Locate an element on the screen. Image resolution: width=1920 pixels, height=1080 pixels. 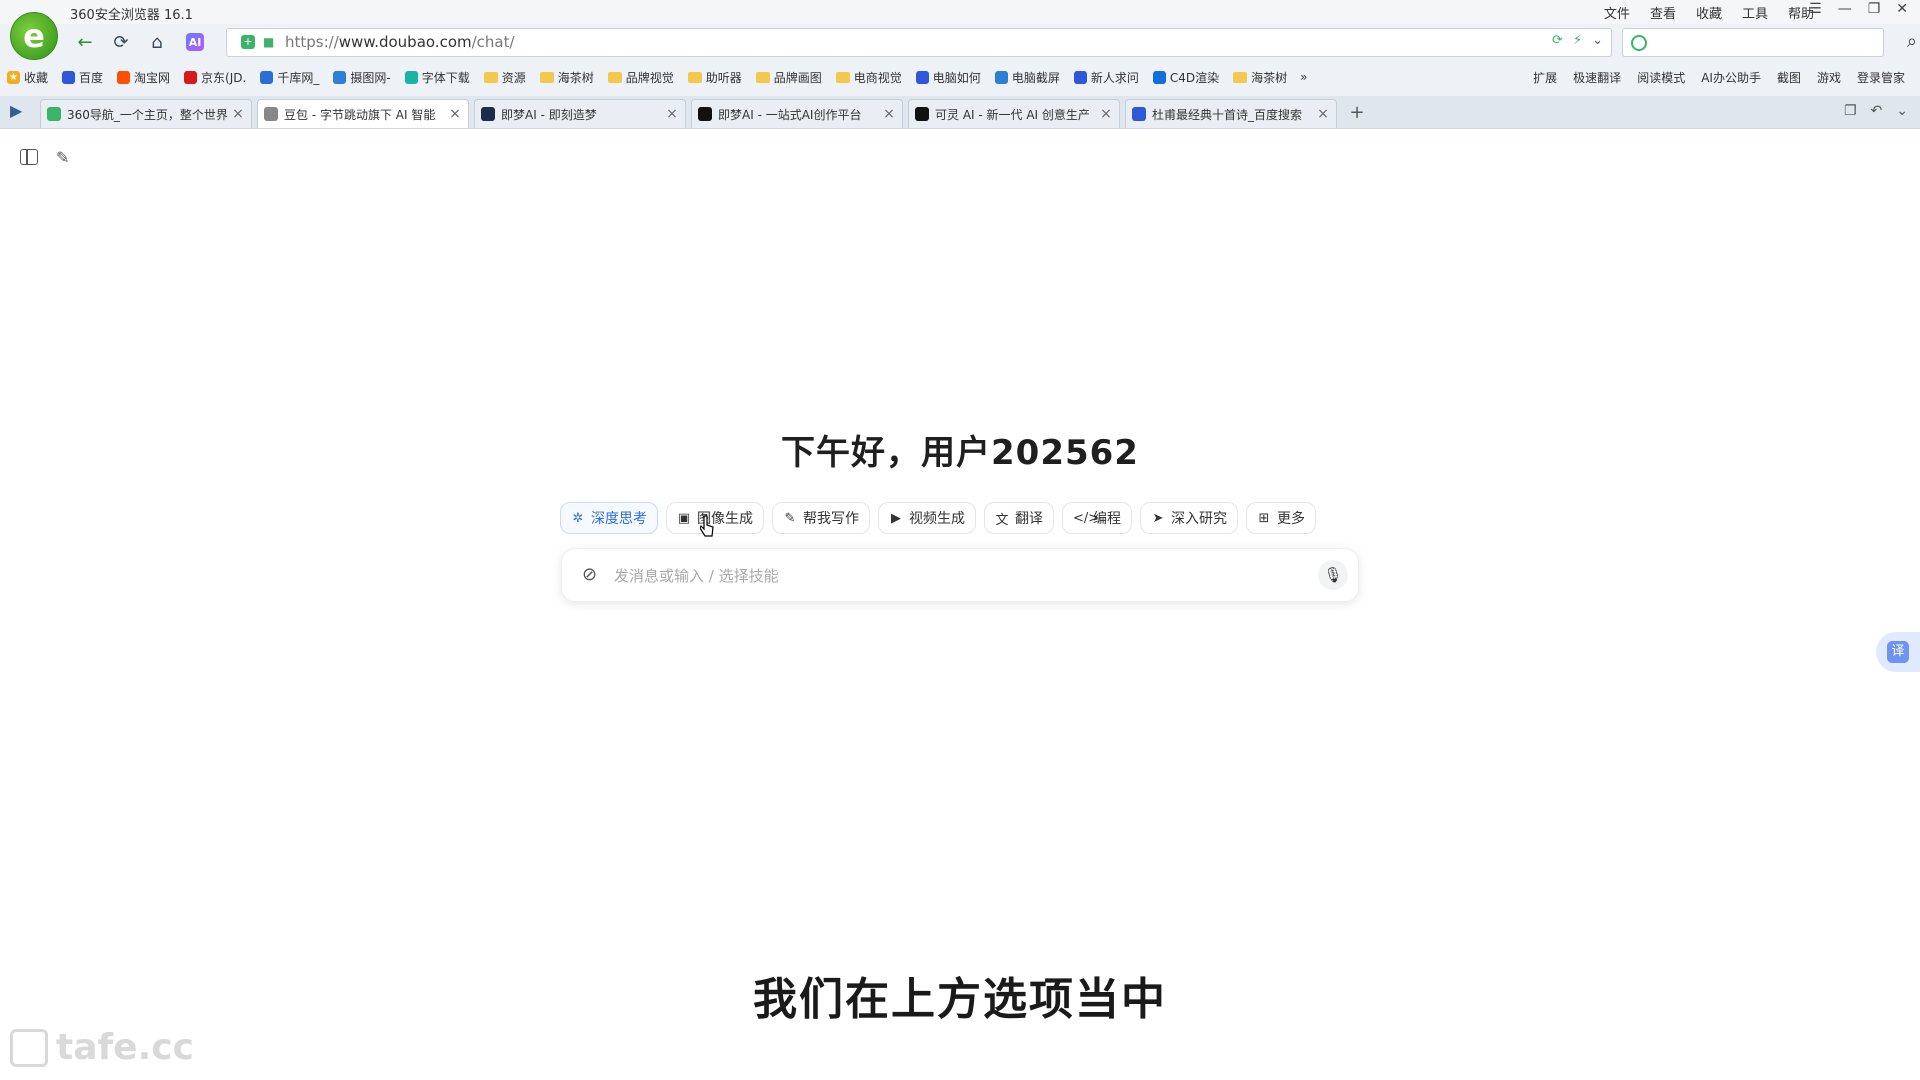
new-tab-button: + is located at coordinates (1357, 113).